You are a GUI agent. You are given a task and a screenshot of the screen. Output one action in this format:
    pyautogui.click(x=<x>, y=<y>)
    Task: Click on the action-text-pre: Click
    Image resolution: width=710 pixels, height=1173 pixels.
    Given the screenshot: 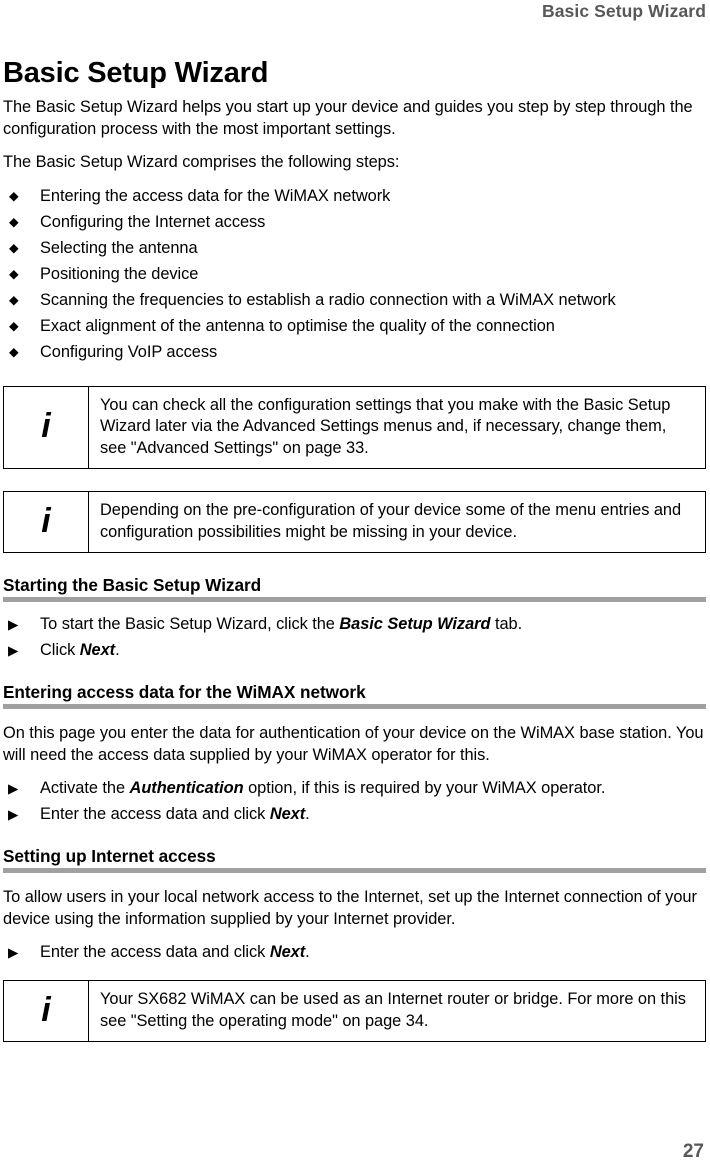 What is the action you would take?
    pyautogui.click(x=60, y=650)
    